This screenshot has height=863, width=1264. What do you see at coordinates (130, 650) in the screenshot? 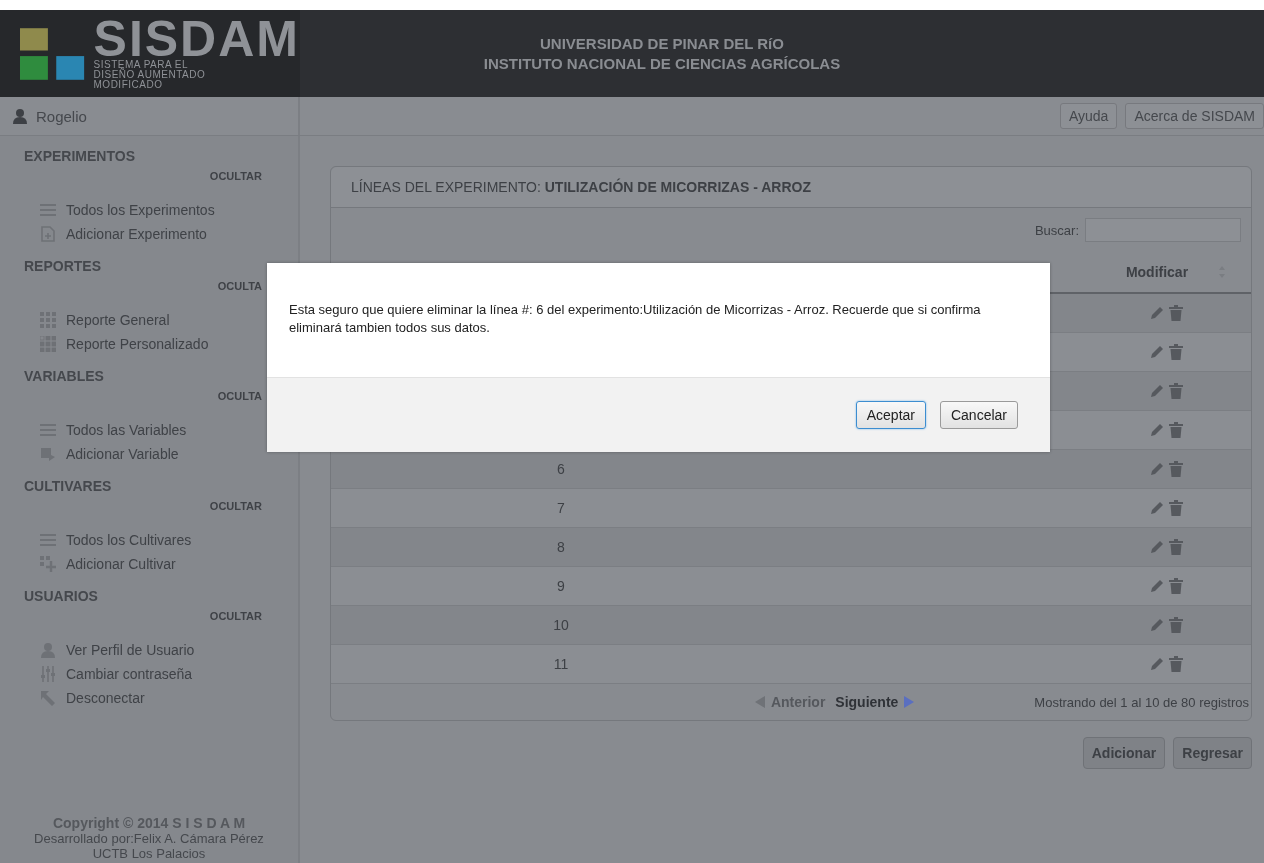
I see `sidebar-item: Ver Perfil de Usuario` at bounding box center [130, 650].